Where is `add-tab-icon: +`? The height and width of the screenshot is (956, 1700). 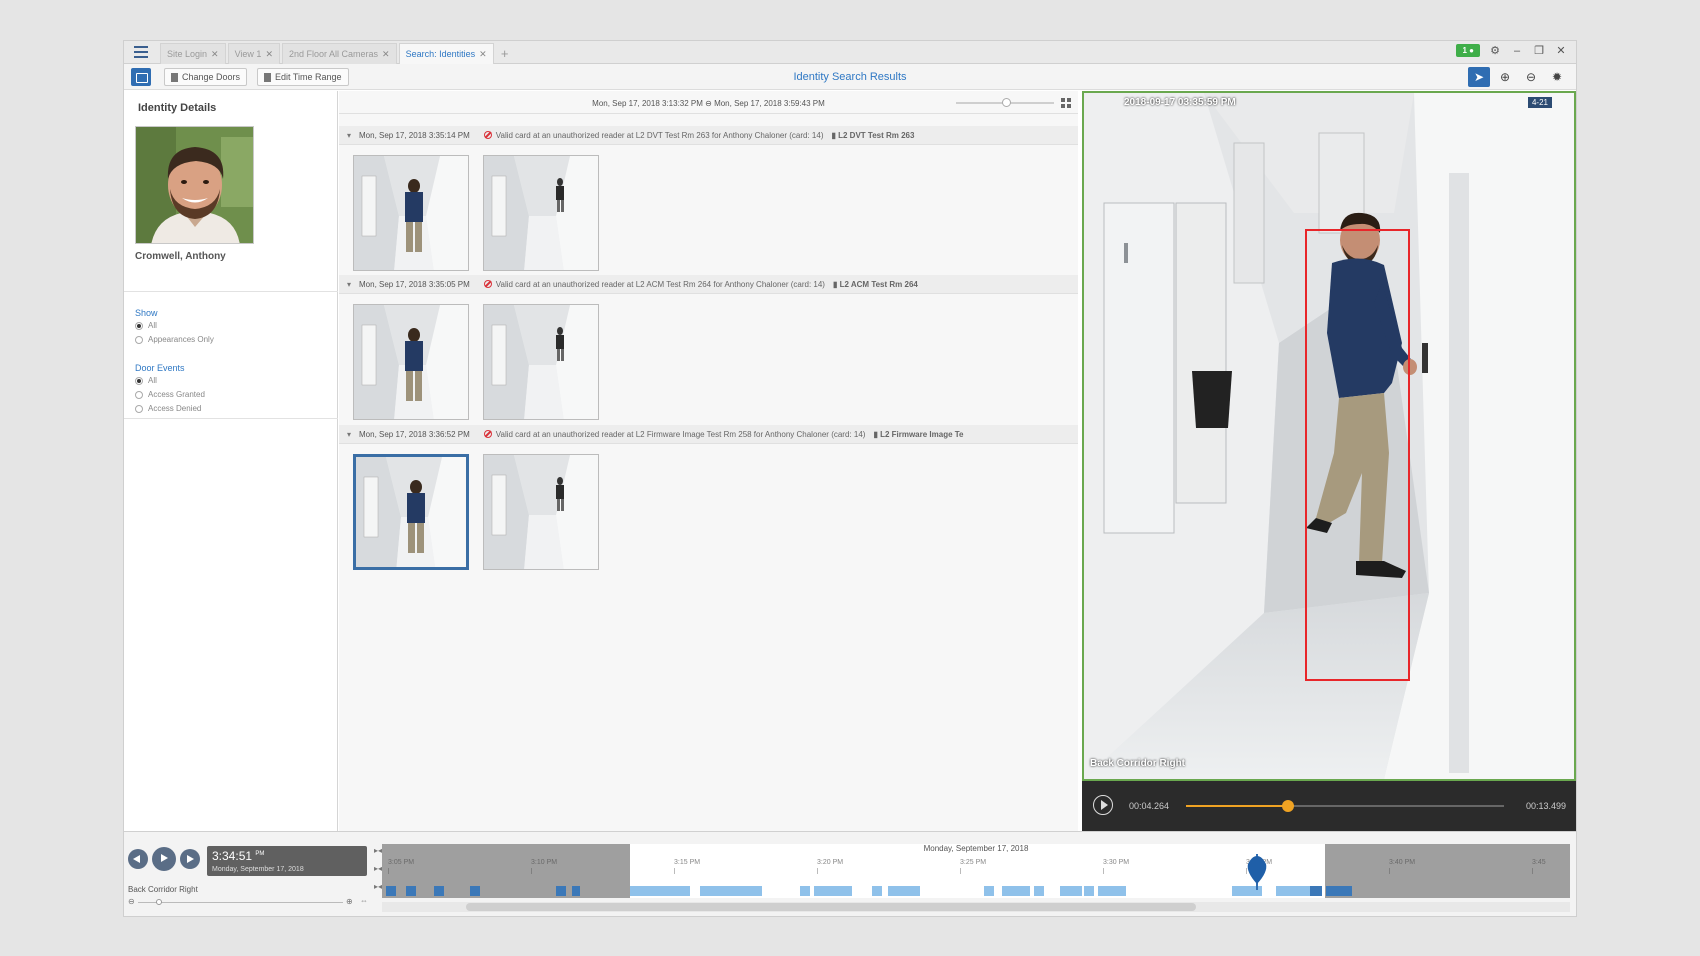 add-tab-icon: + is located at coordinates (505, 53).